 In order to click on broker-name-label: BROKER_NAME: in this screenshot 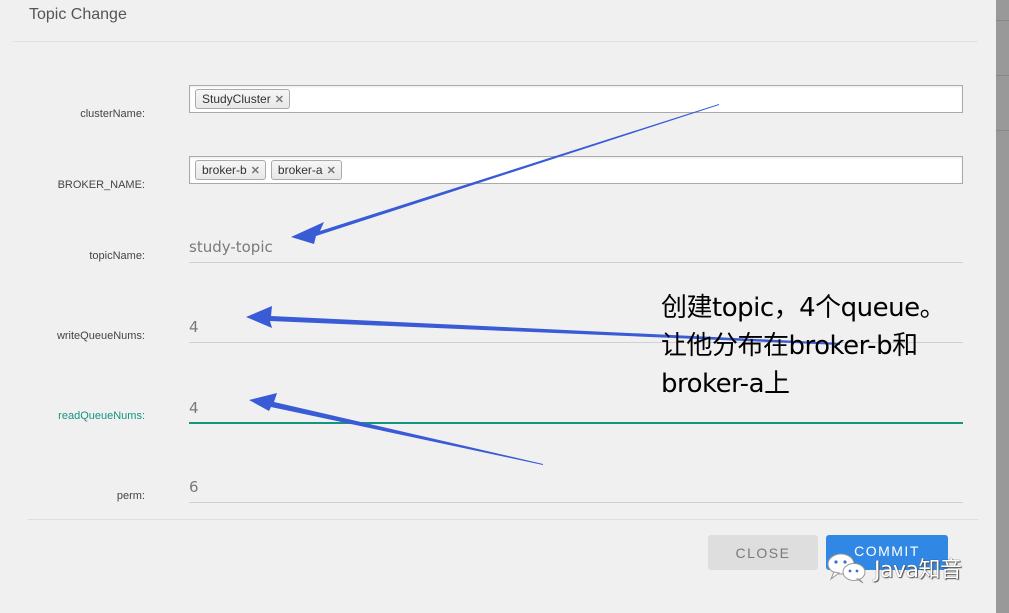, I will do `click(101, 185)`.